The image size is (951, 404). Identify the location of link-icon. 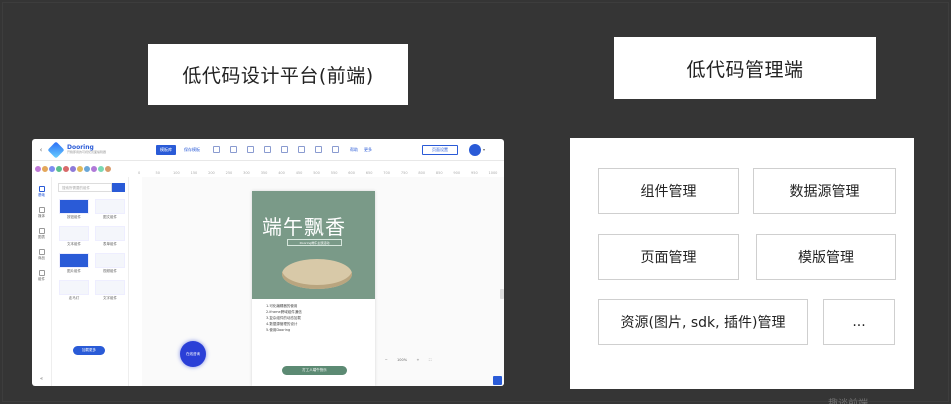
(335, 149).